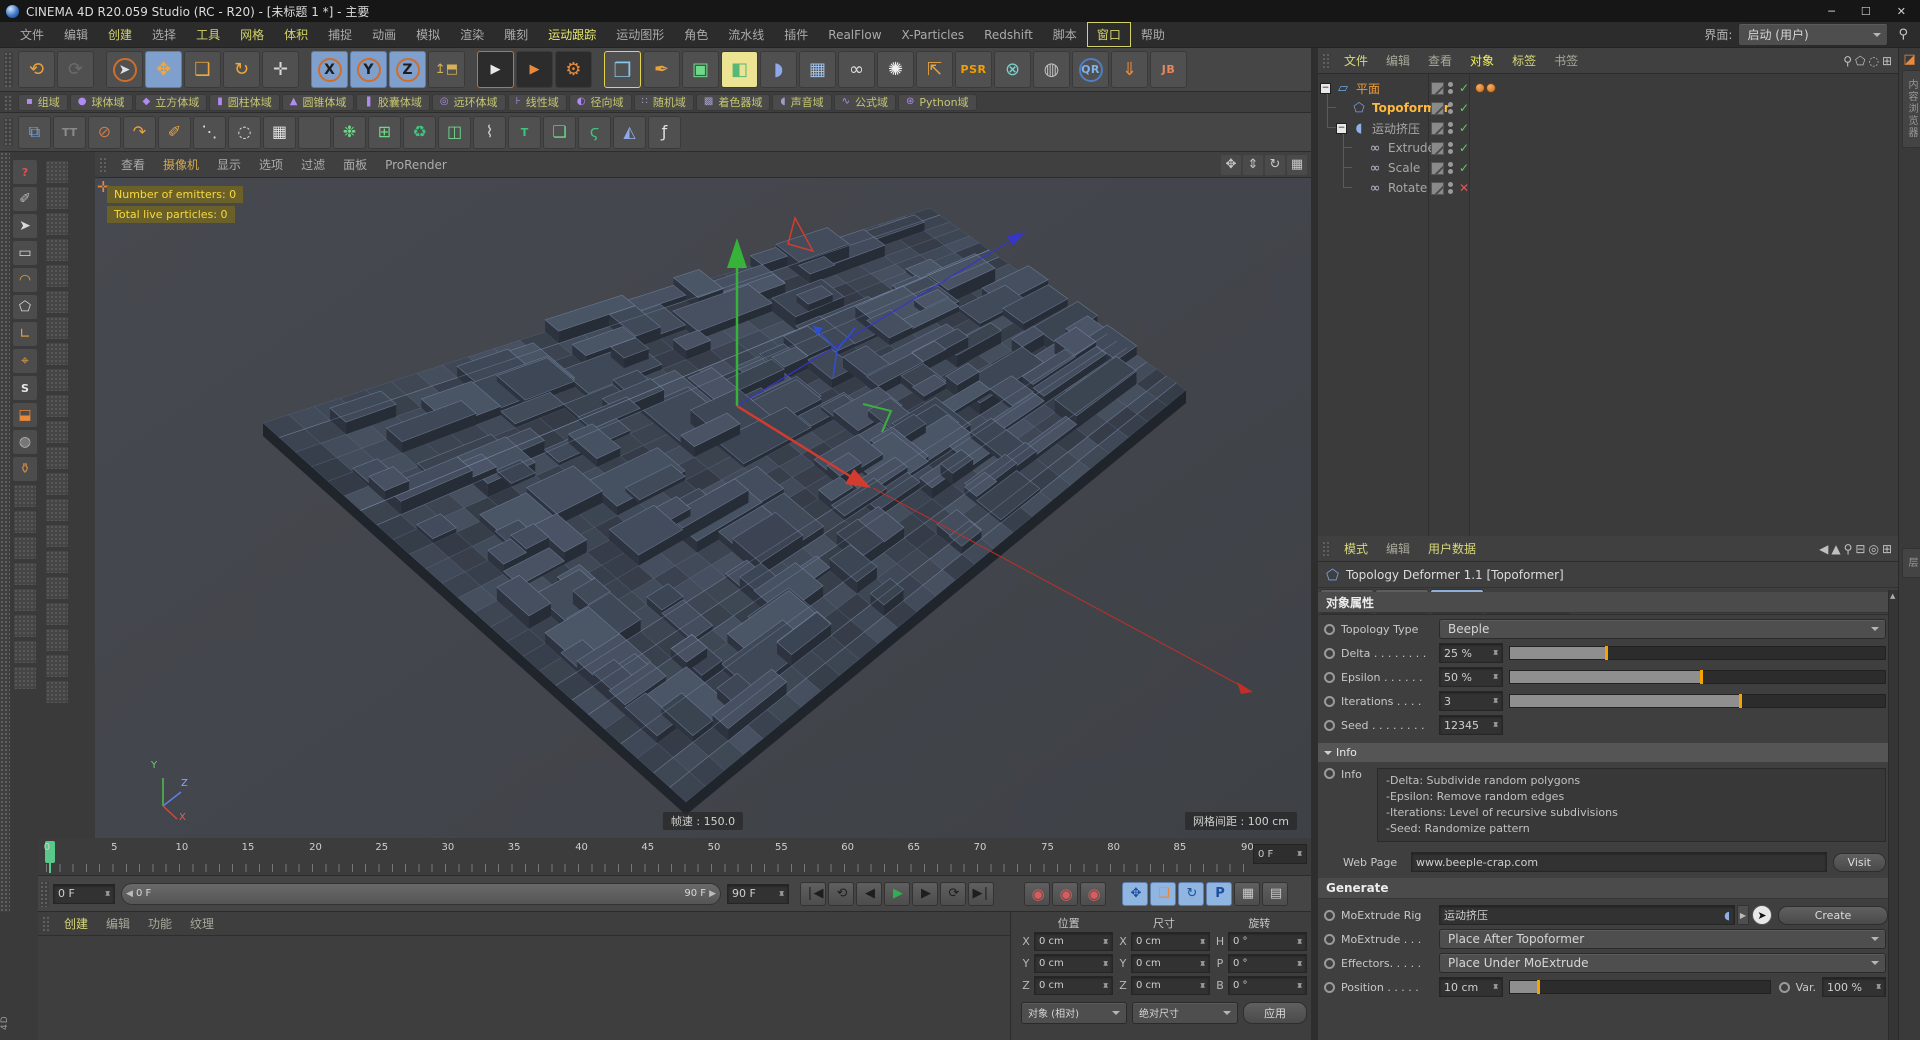  Describe the element at coordinates (1482, 60) in the screenshot. I see `object-manager-menu-item: 对象` at that location.